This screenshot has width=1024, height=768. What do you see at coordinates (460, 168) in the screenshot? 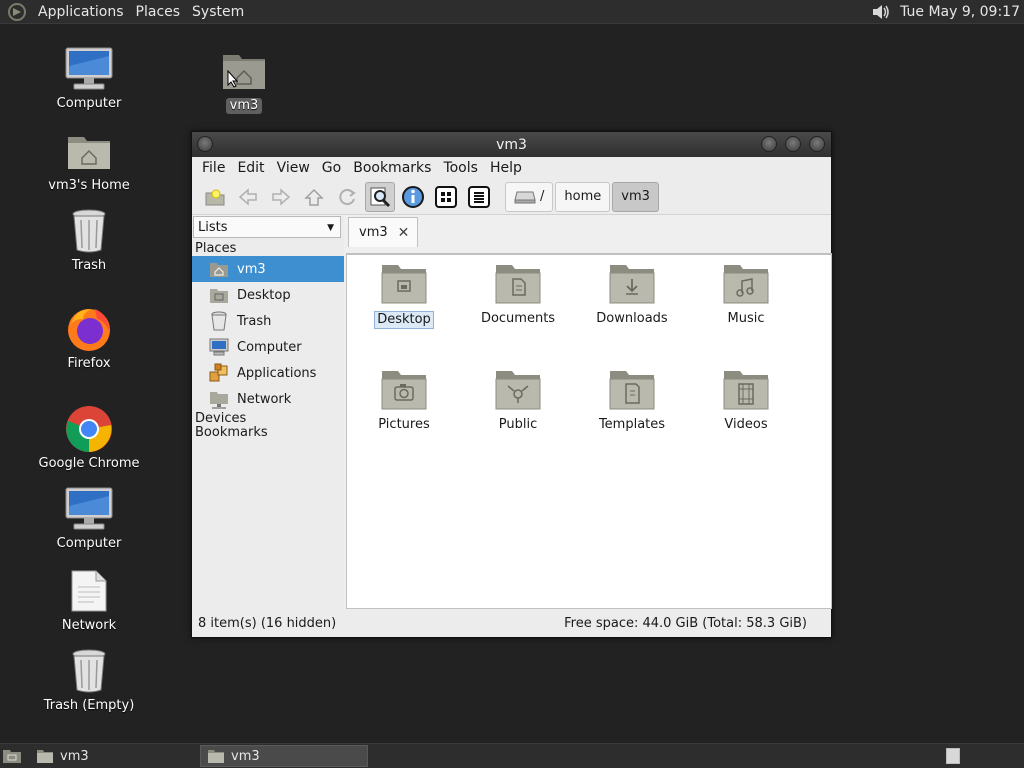
I see `menu-tools: Tools` at bounding box center [460, 168].